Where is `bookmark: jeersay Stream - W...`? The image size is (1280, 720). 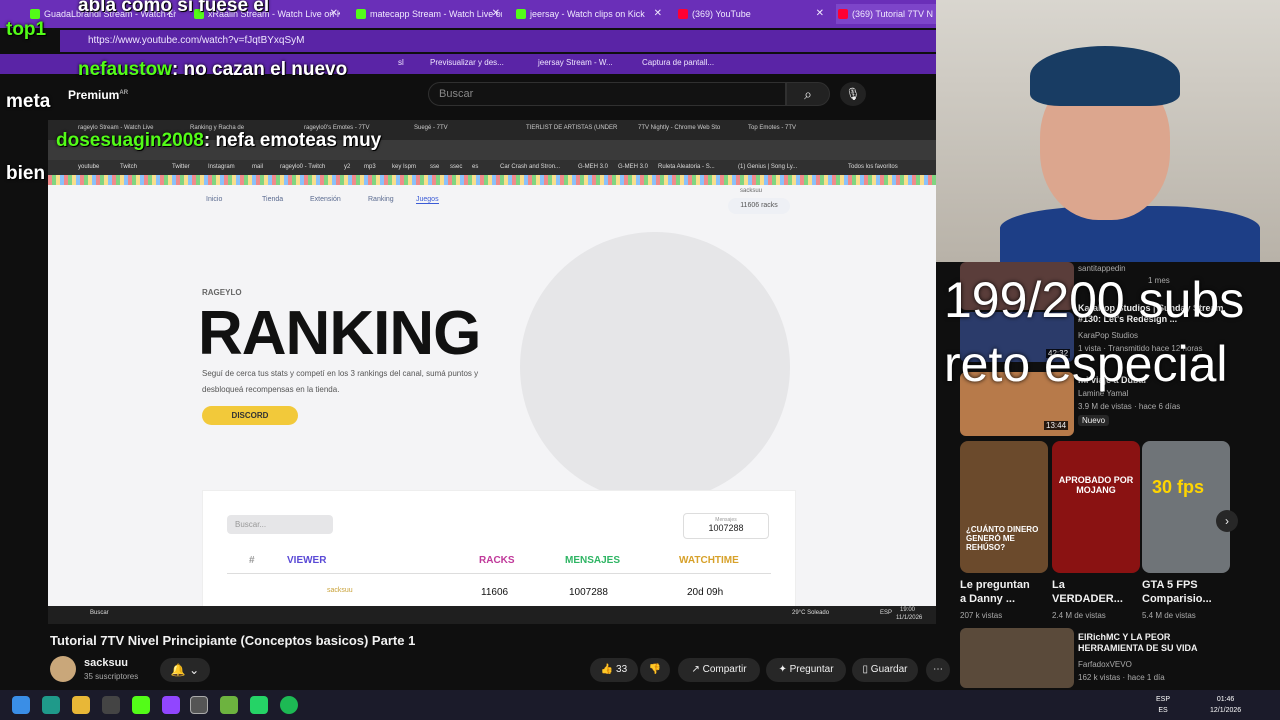
bookmark: jeersay Stream - W... is located at coordinates (575, 62).